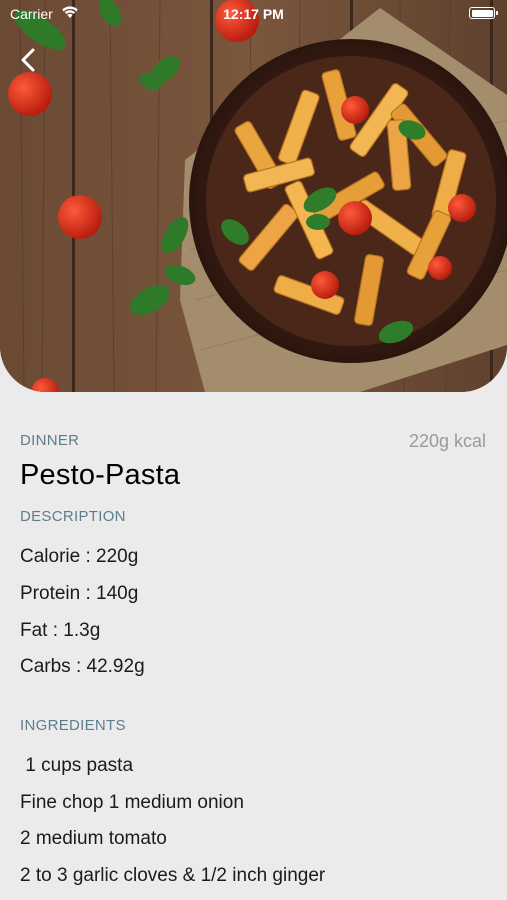 The width and height of the screenshot is (507, 900). I want to click on recipe-category: DINNER, so click(50, 440).